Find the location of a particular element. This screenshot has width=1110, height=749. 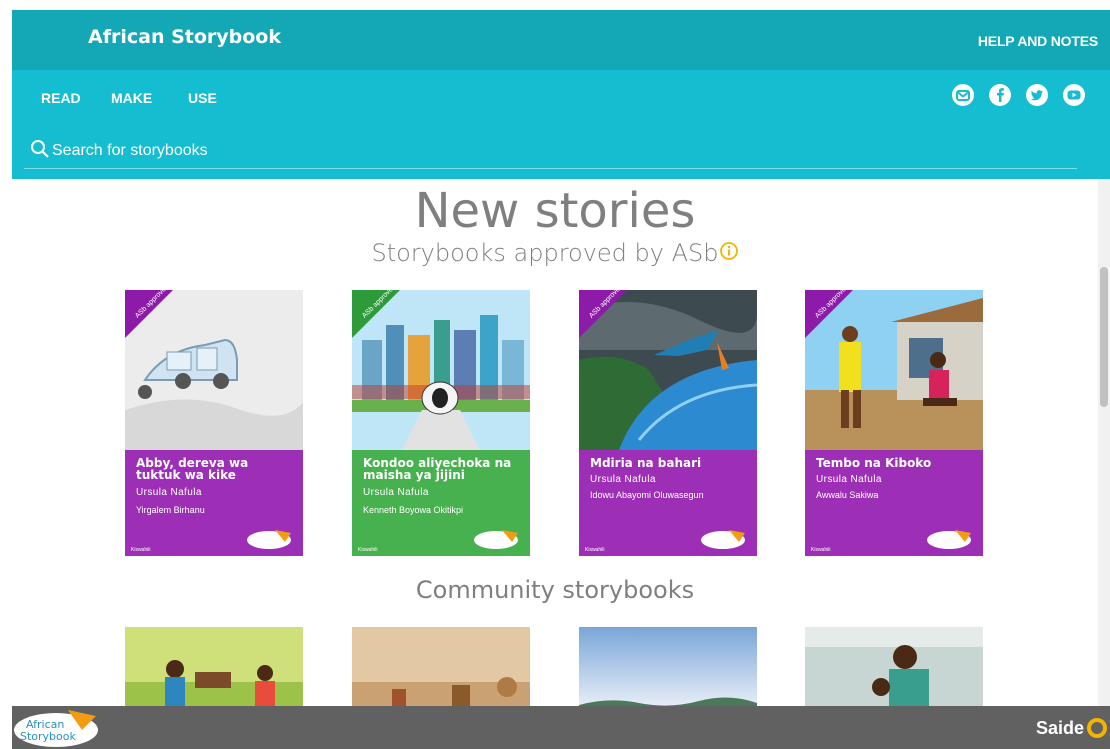

search-icon is located at coordinates (40, 149).